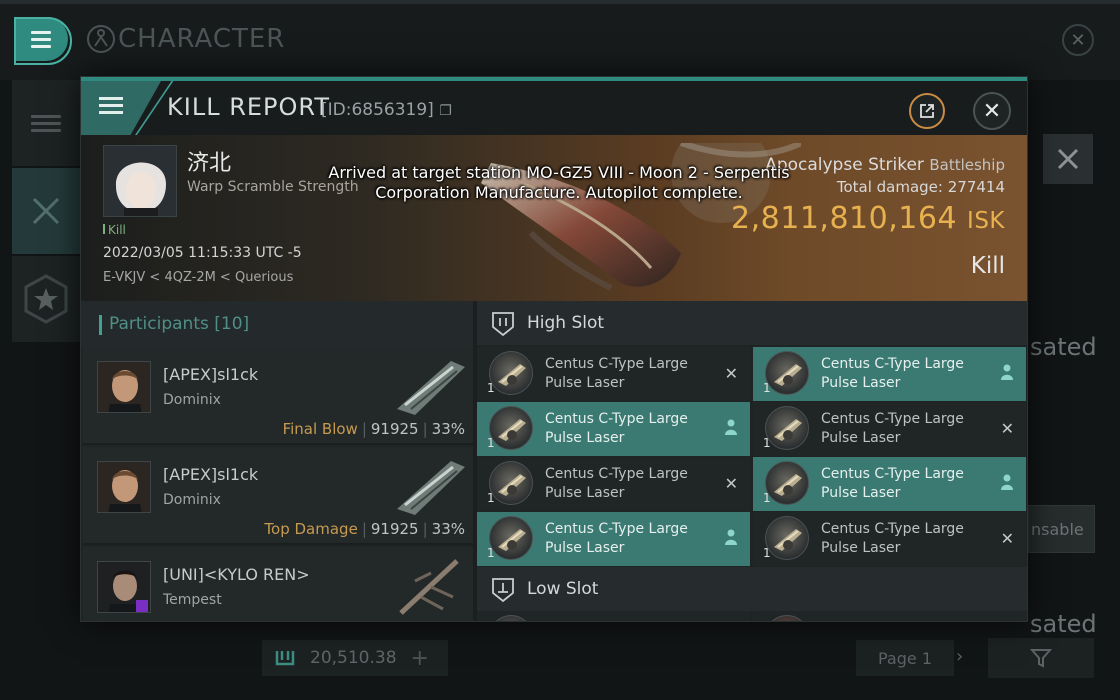  Describe the element at coordinates (364, 529) in the screenshot. I see `participant-stats: Top Damage | 91925 | 33%` at that location.